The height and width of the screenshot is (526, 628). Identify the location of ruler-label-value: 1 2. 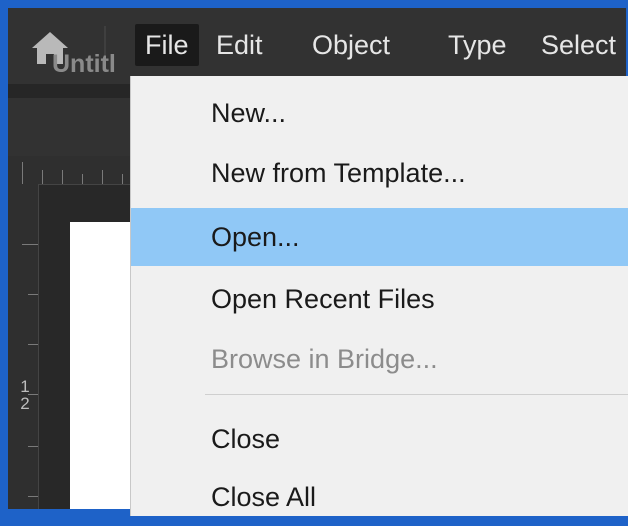
(25, 395).